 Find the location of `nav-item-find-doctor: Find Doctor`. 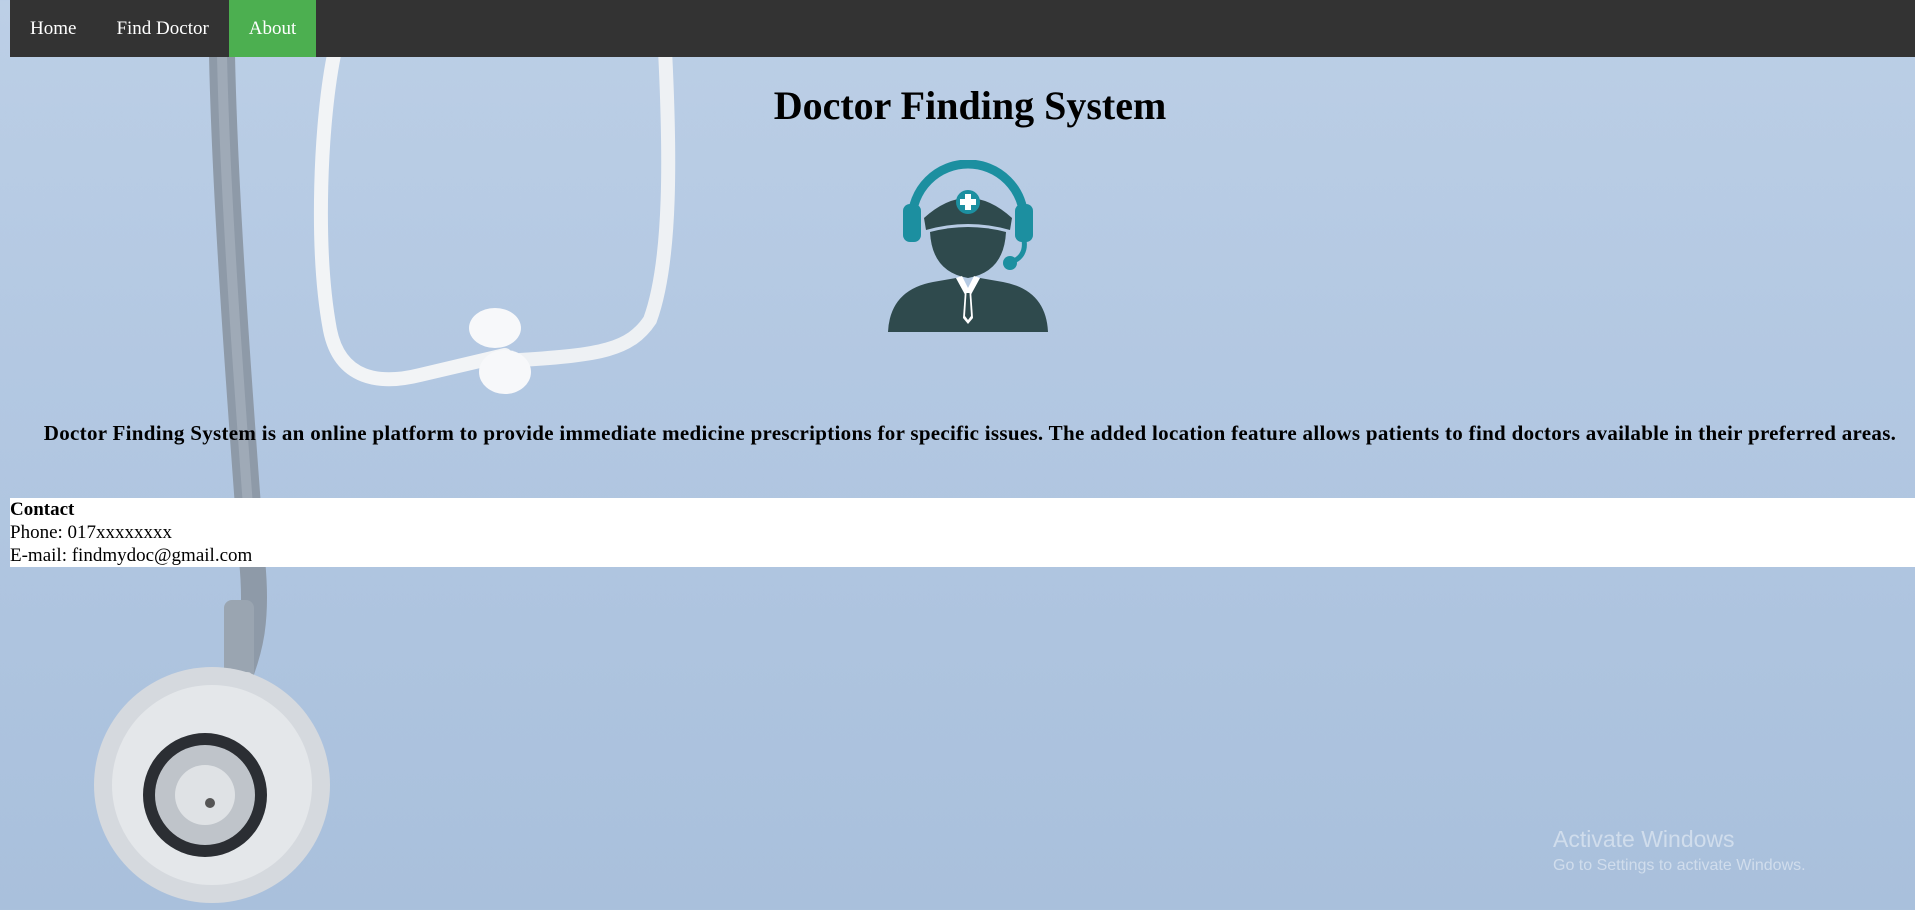

nav-item-find-doctor: Find Doctor is located at coordinates (162, 28).